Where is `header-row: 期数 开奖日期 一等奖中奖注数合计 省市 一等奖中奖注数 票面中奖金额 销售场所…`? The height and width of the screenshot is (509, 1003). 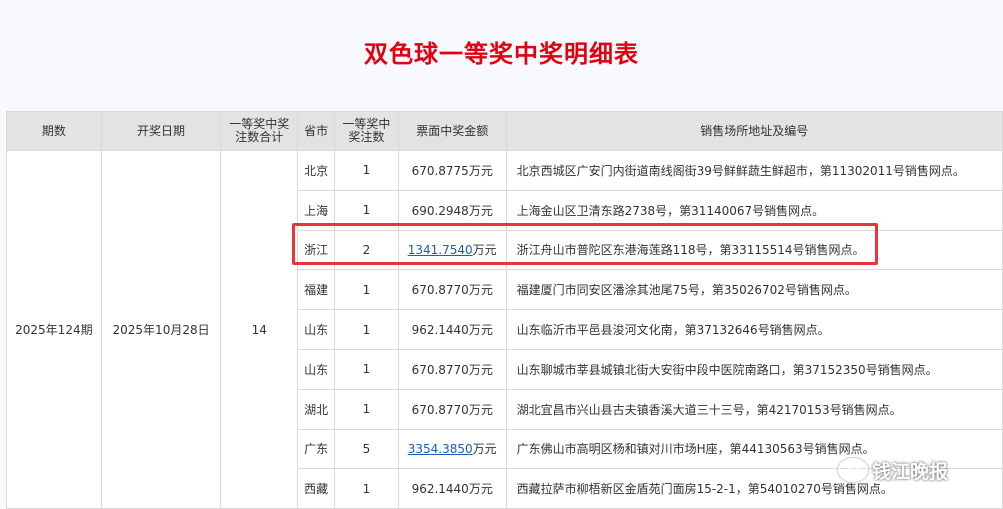 header-row: 期数 开奖日期 一等奖中奖注数合计 省市 一等奖中奖注数 票面中奖金额 销售场所… is located at coordinates (504, 131).